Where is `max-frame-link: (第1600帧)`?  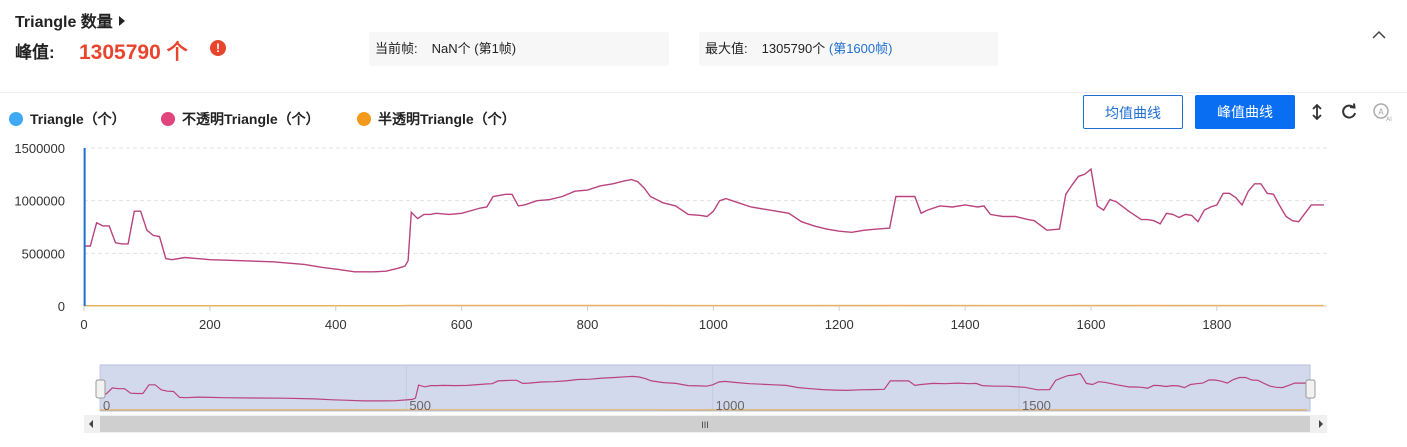 max-frame-link: (第1600帧) is located at coordinates (861, 48).